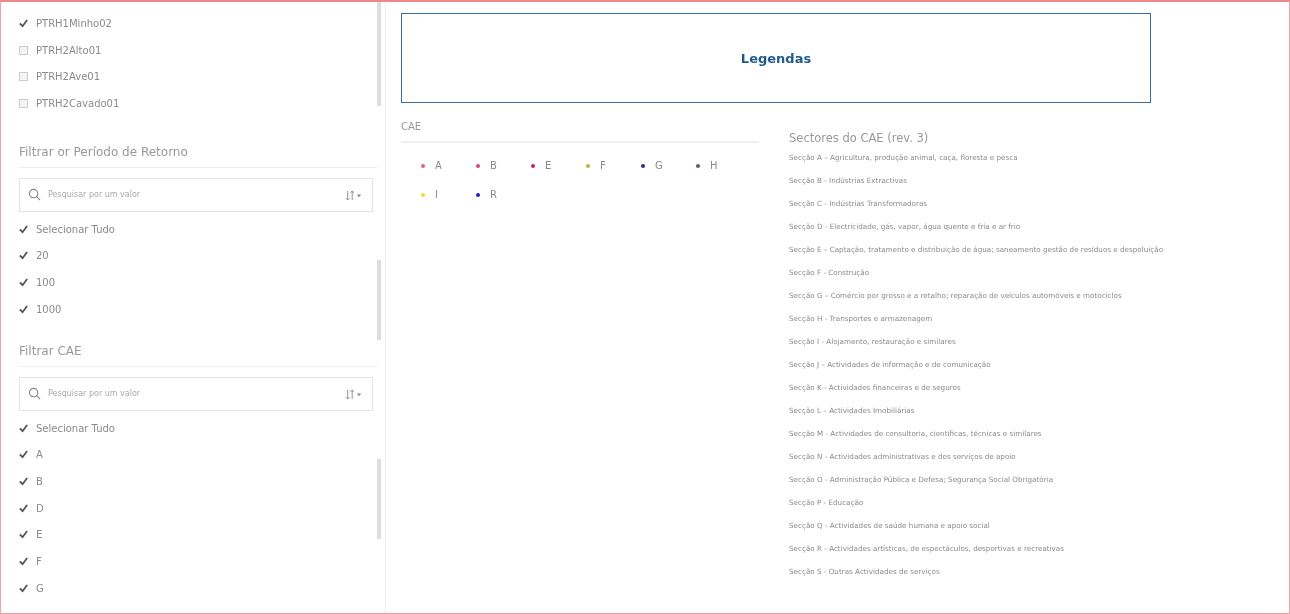  What do you see at coordinates (78, 103) in the screenshot?
I see `option-label: PTRH2Cavado01` at bounding box center [78, 103].